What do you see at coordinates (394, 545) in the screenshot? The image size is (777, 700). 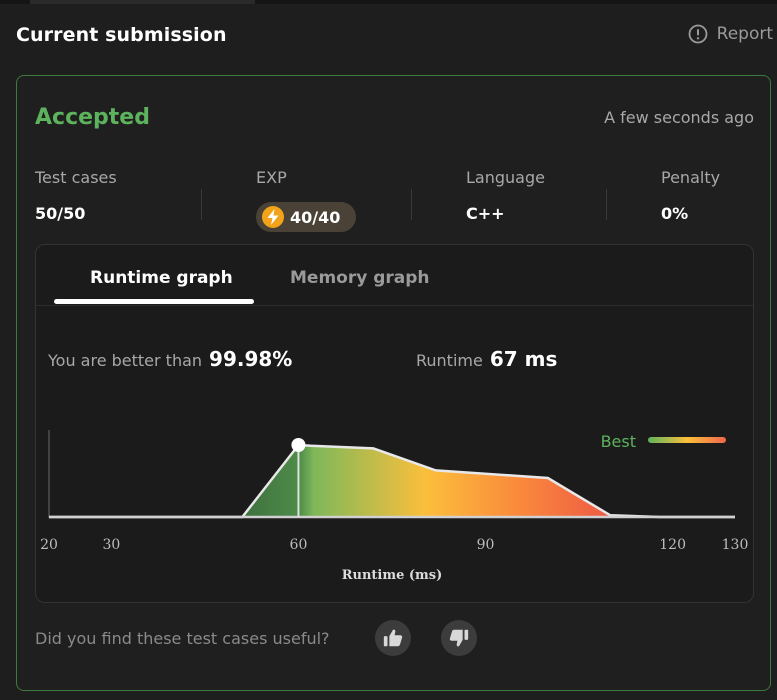 I see `x-ticks: 20 30 60 90 120 130` at bounding box center [394, 545].